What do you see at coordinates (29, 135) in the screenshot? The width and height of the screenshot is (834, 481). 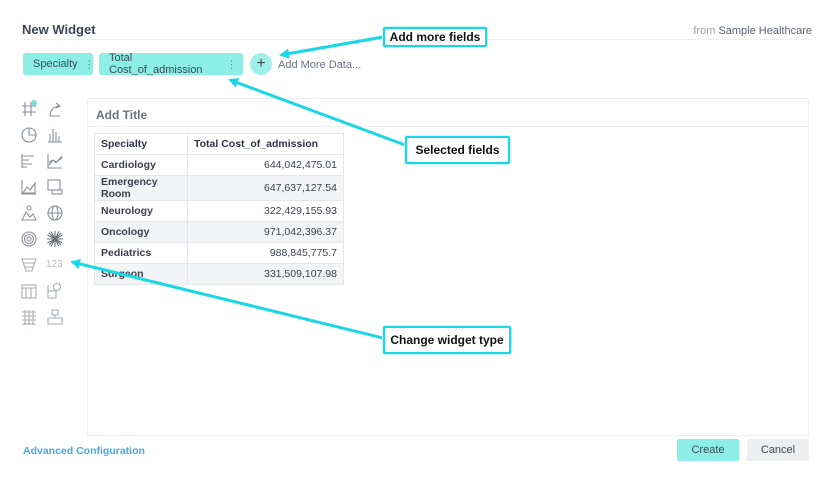 I see `pie-icon` at bounding box center [29, 135].